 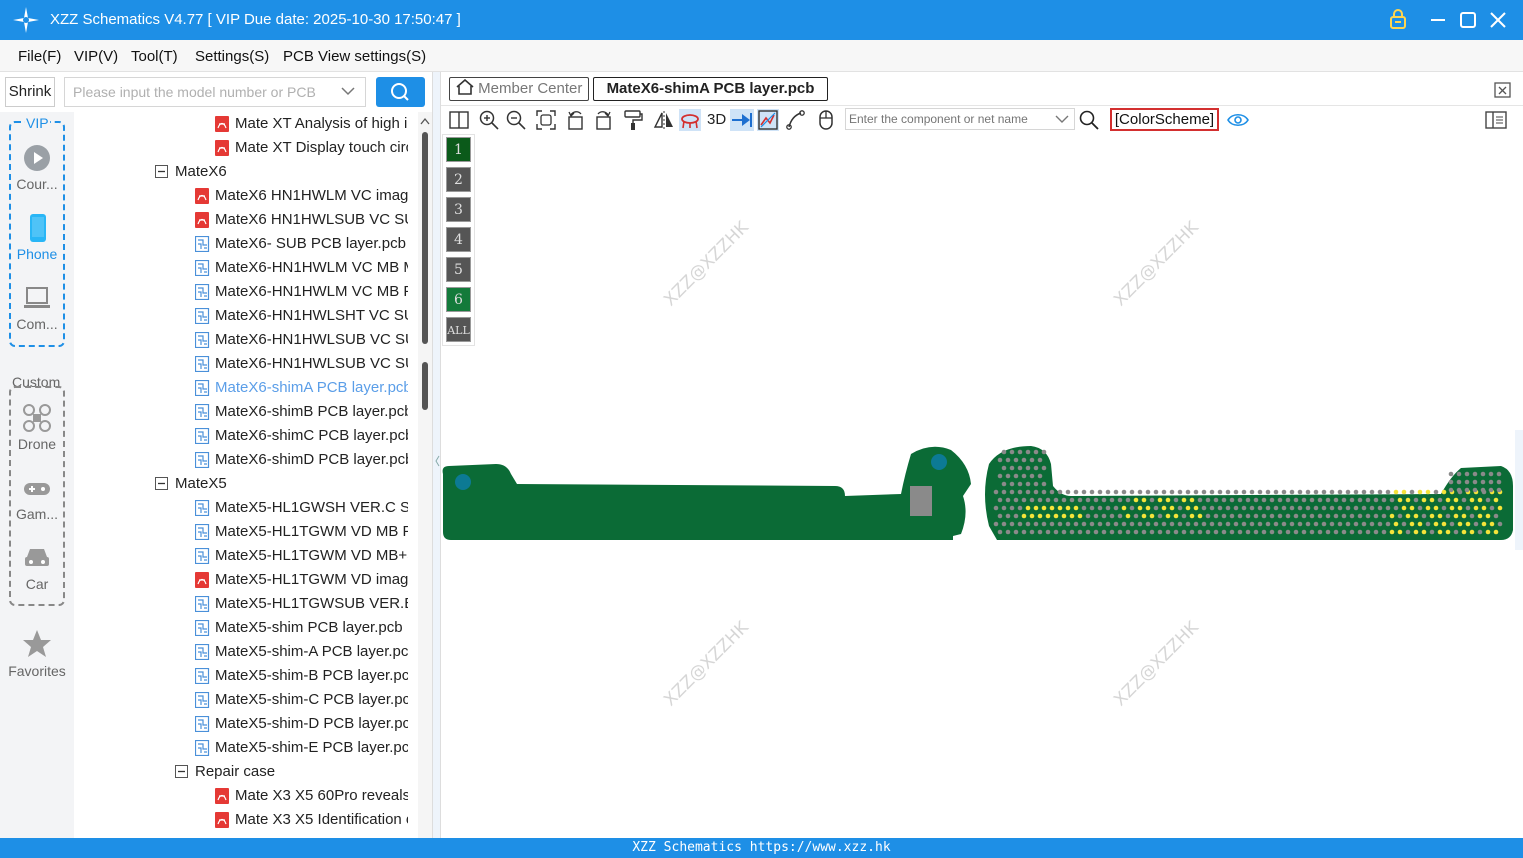 What do you see at coordinates (664, 120) in the screenshot?
I see `mirror-icon` at bounding box center [664, 120].